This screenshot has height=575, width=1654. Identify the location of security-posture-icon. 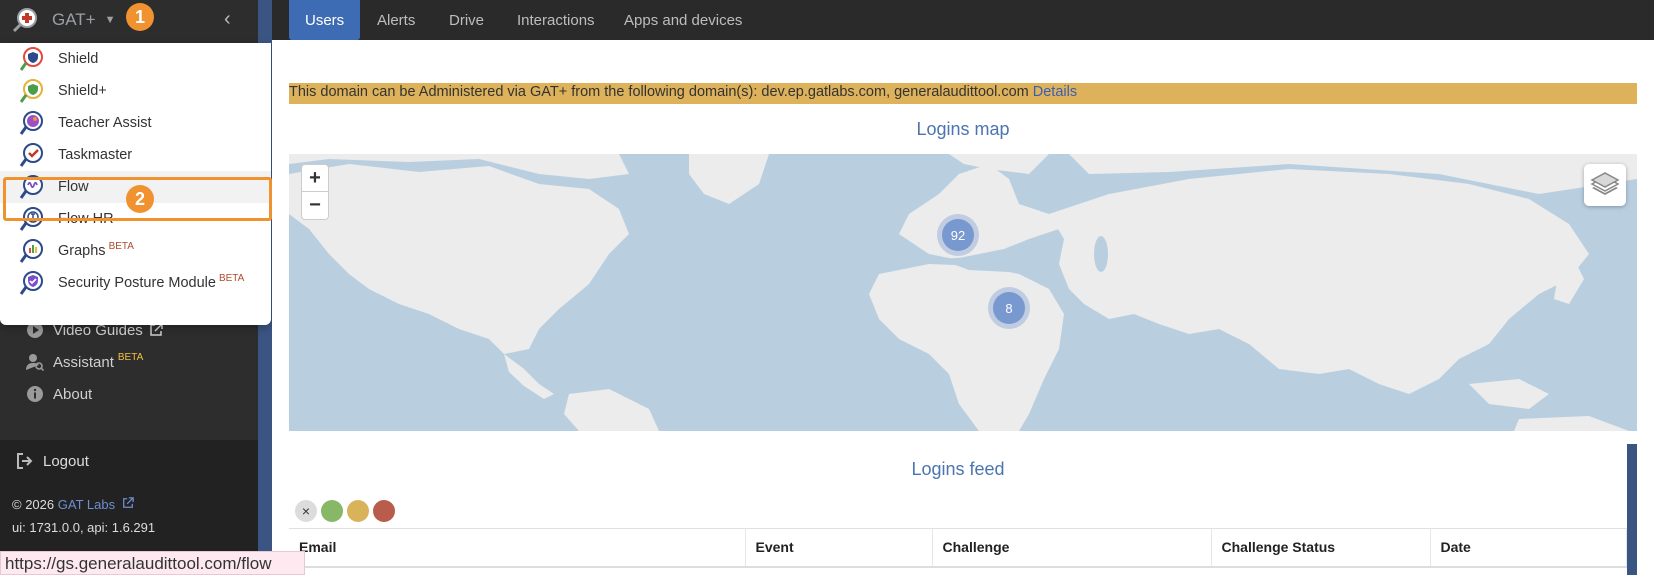
(31, 283).